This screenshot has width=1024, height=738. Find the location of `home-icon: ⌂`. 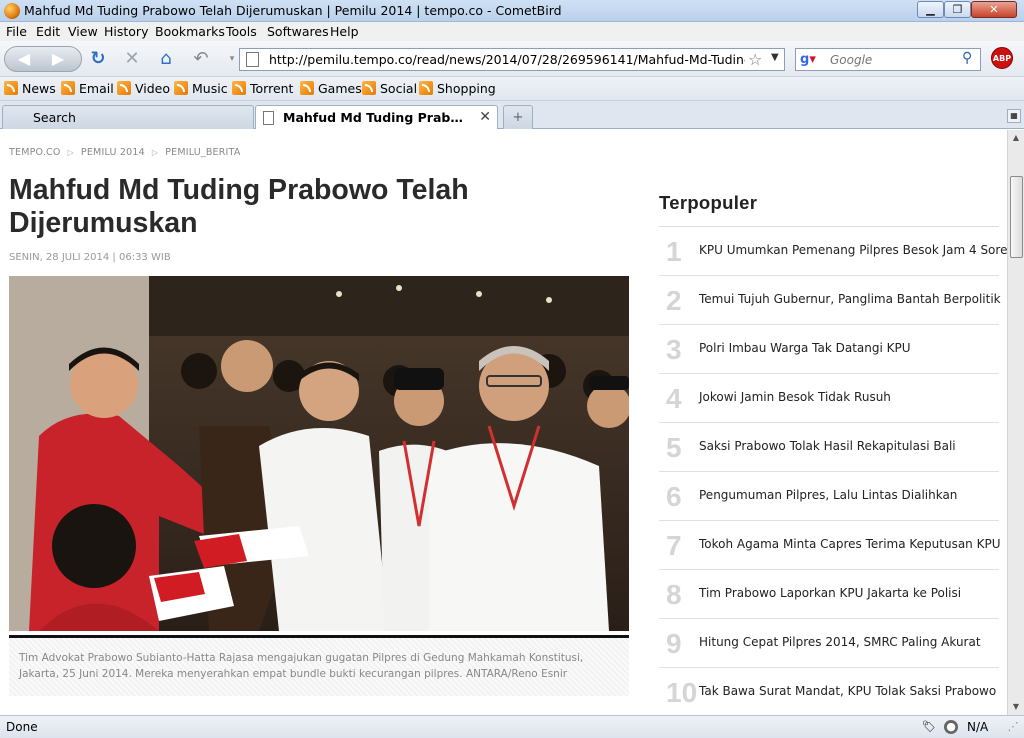

home-icon: ⌂ is located at coordinates (166, 58).